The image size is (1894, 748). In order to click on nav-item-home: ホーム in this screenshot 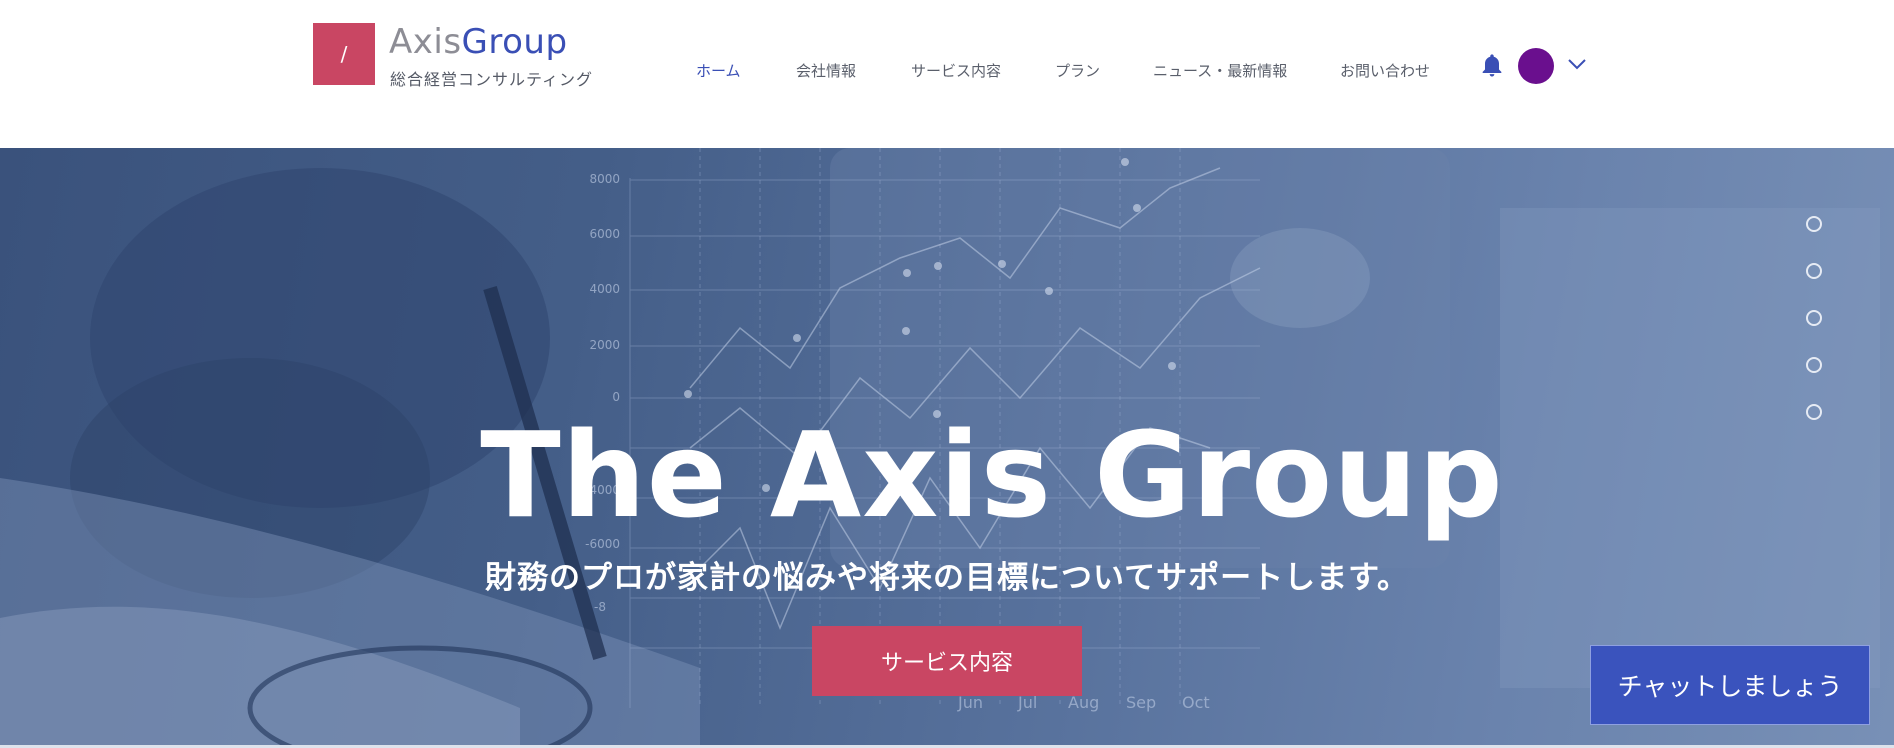, I will do `click(718, 70)`.